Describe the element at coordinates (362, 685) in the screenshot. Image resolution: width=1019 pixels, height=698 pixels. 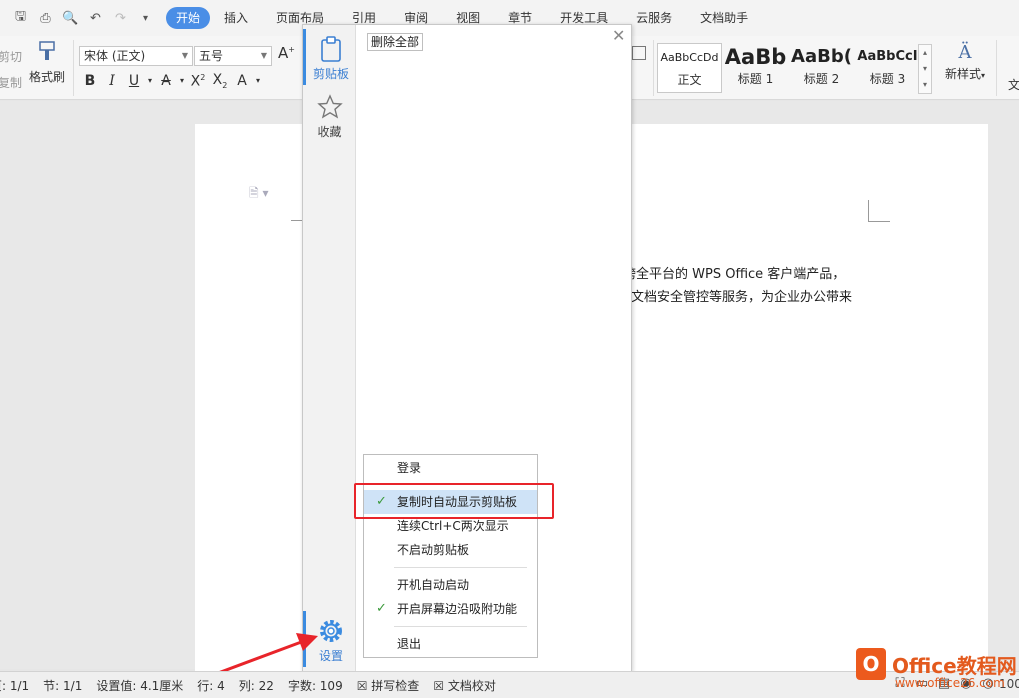
I see `spellcheck-icon: ☒` at that location.